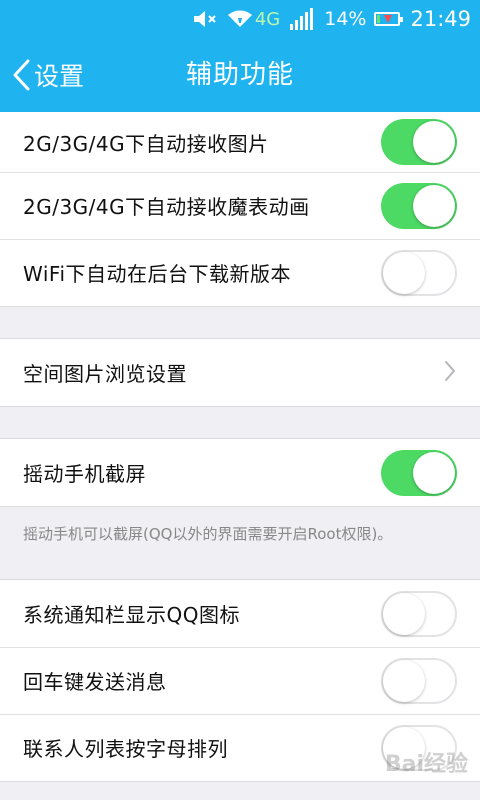  What do you see at coordinates (95, 682) in the screenshot?
I see `setting-label: 回车键发送消息` at bounding box center [95, 682].